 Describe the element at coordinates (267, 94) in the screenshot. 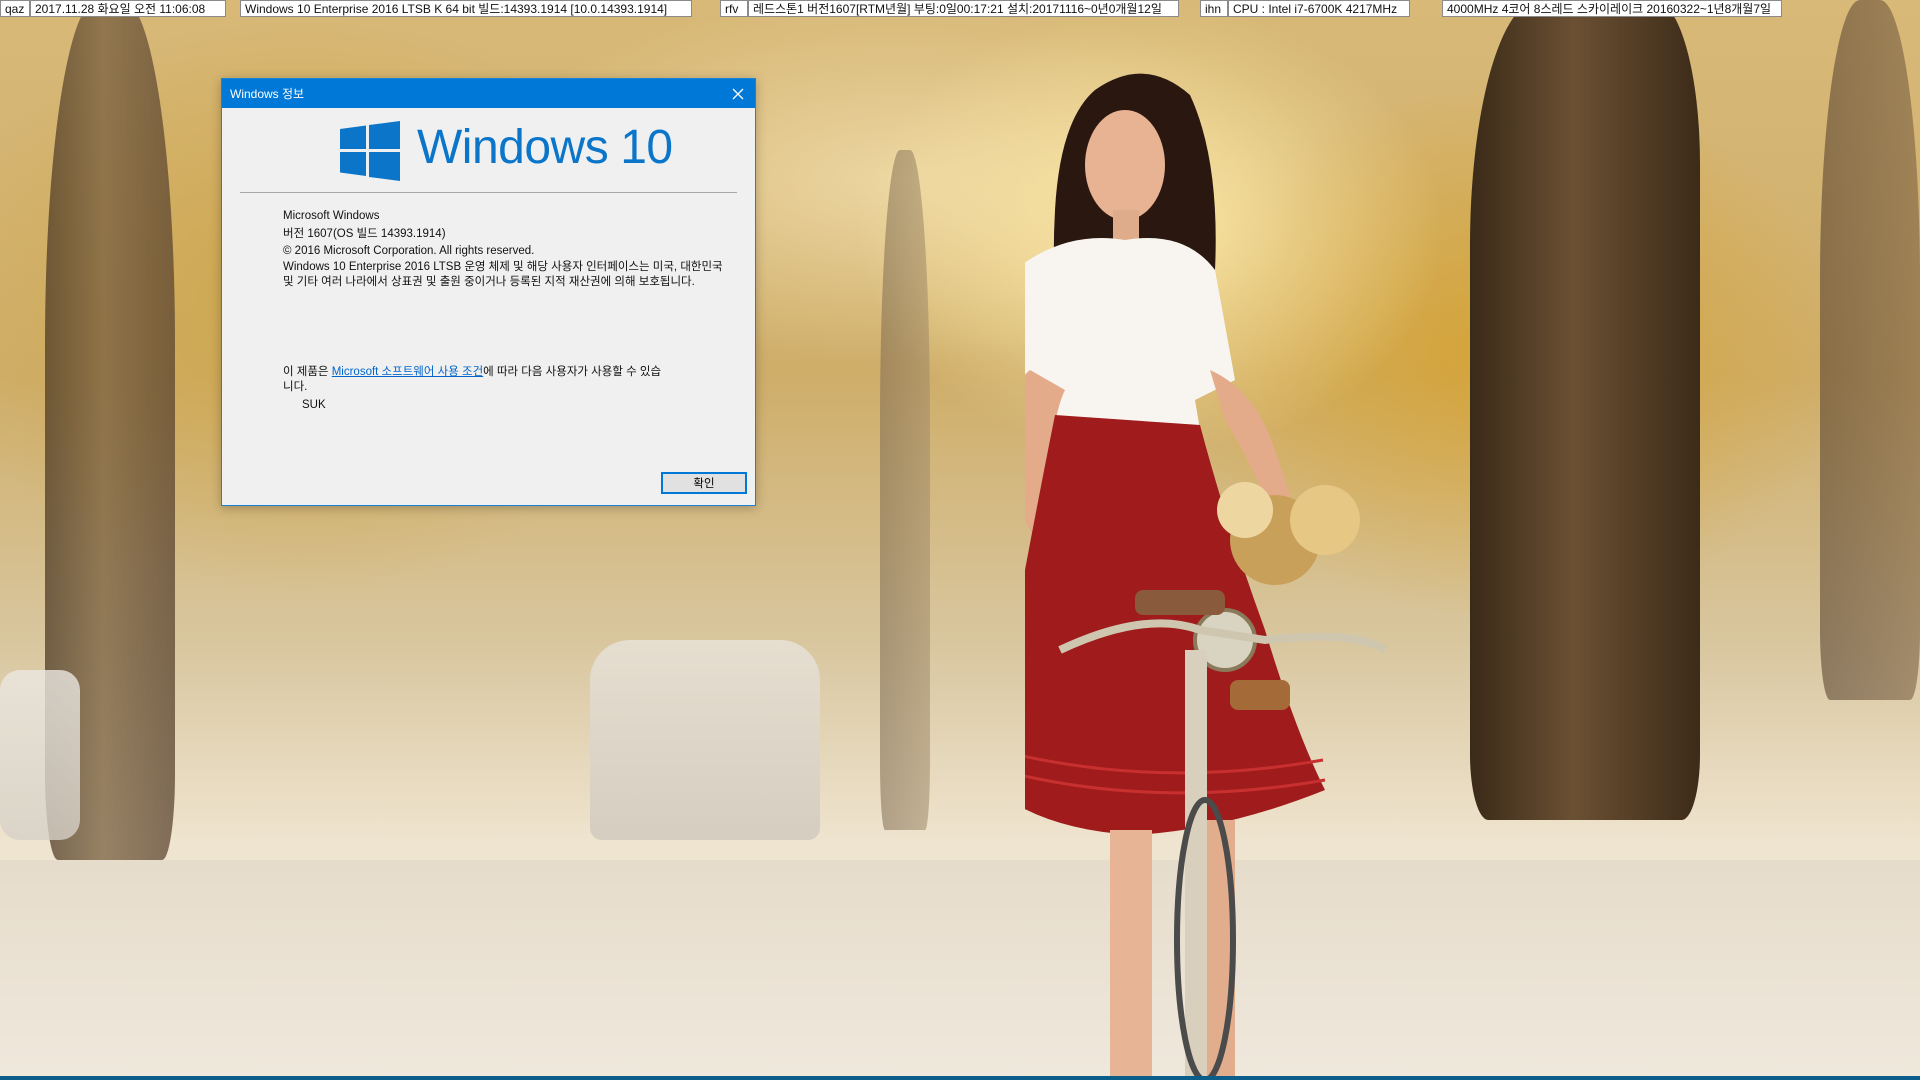

I see `dialog-title: Windows 정보` at that location.